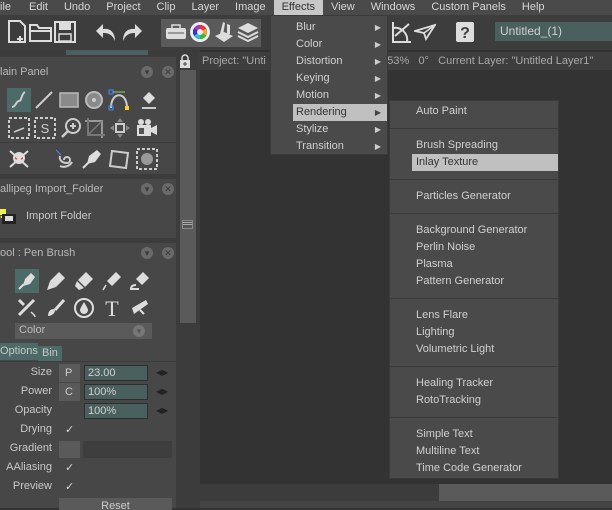 This screenshot has width=612, height=510. What do you see at coordinates (250, 7) in the screenshot?
I see `menu-image: Image` at bounding box center [250, 7].